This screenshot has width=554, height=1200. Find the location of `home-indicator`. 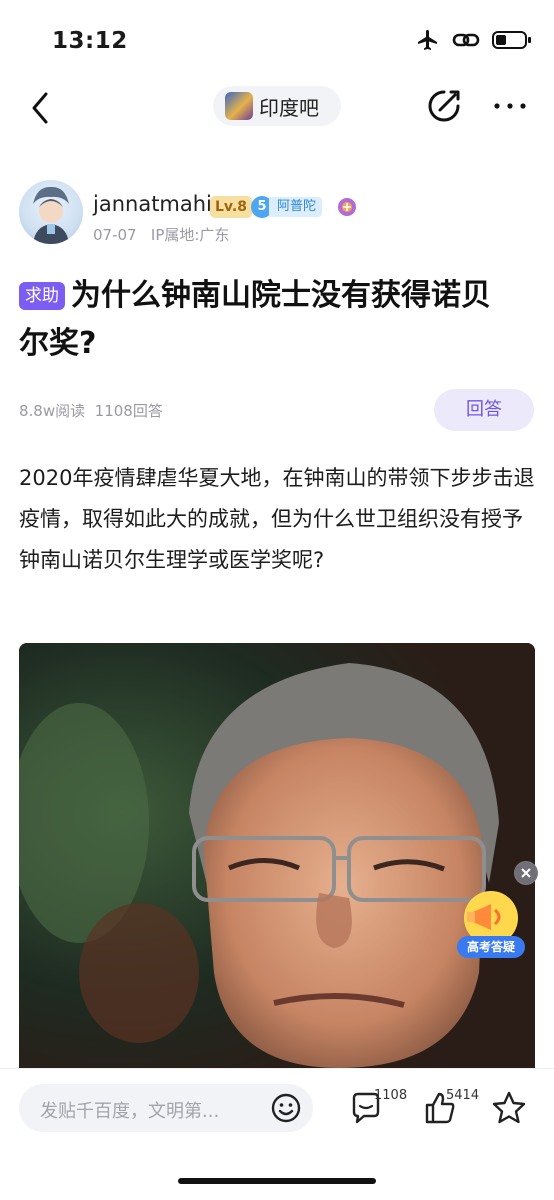

home-indicator is located at coordinates (277, 1181).